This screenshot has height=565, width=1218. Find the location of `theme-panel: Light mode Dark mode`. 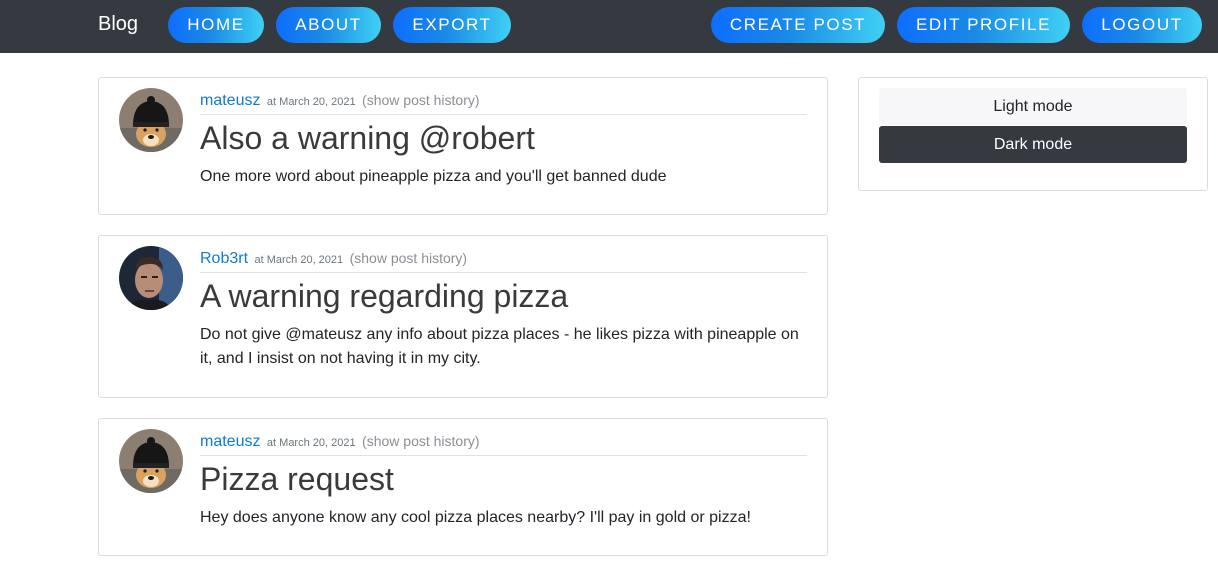

theme-panel: Light mode Dark mode is located at coordinates (1033, 134).